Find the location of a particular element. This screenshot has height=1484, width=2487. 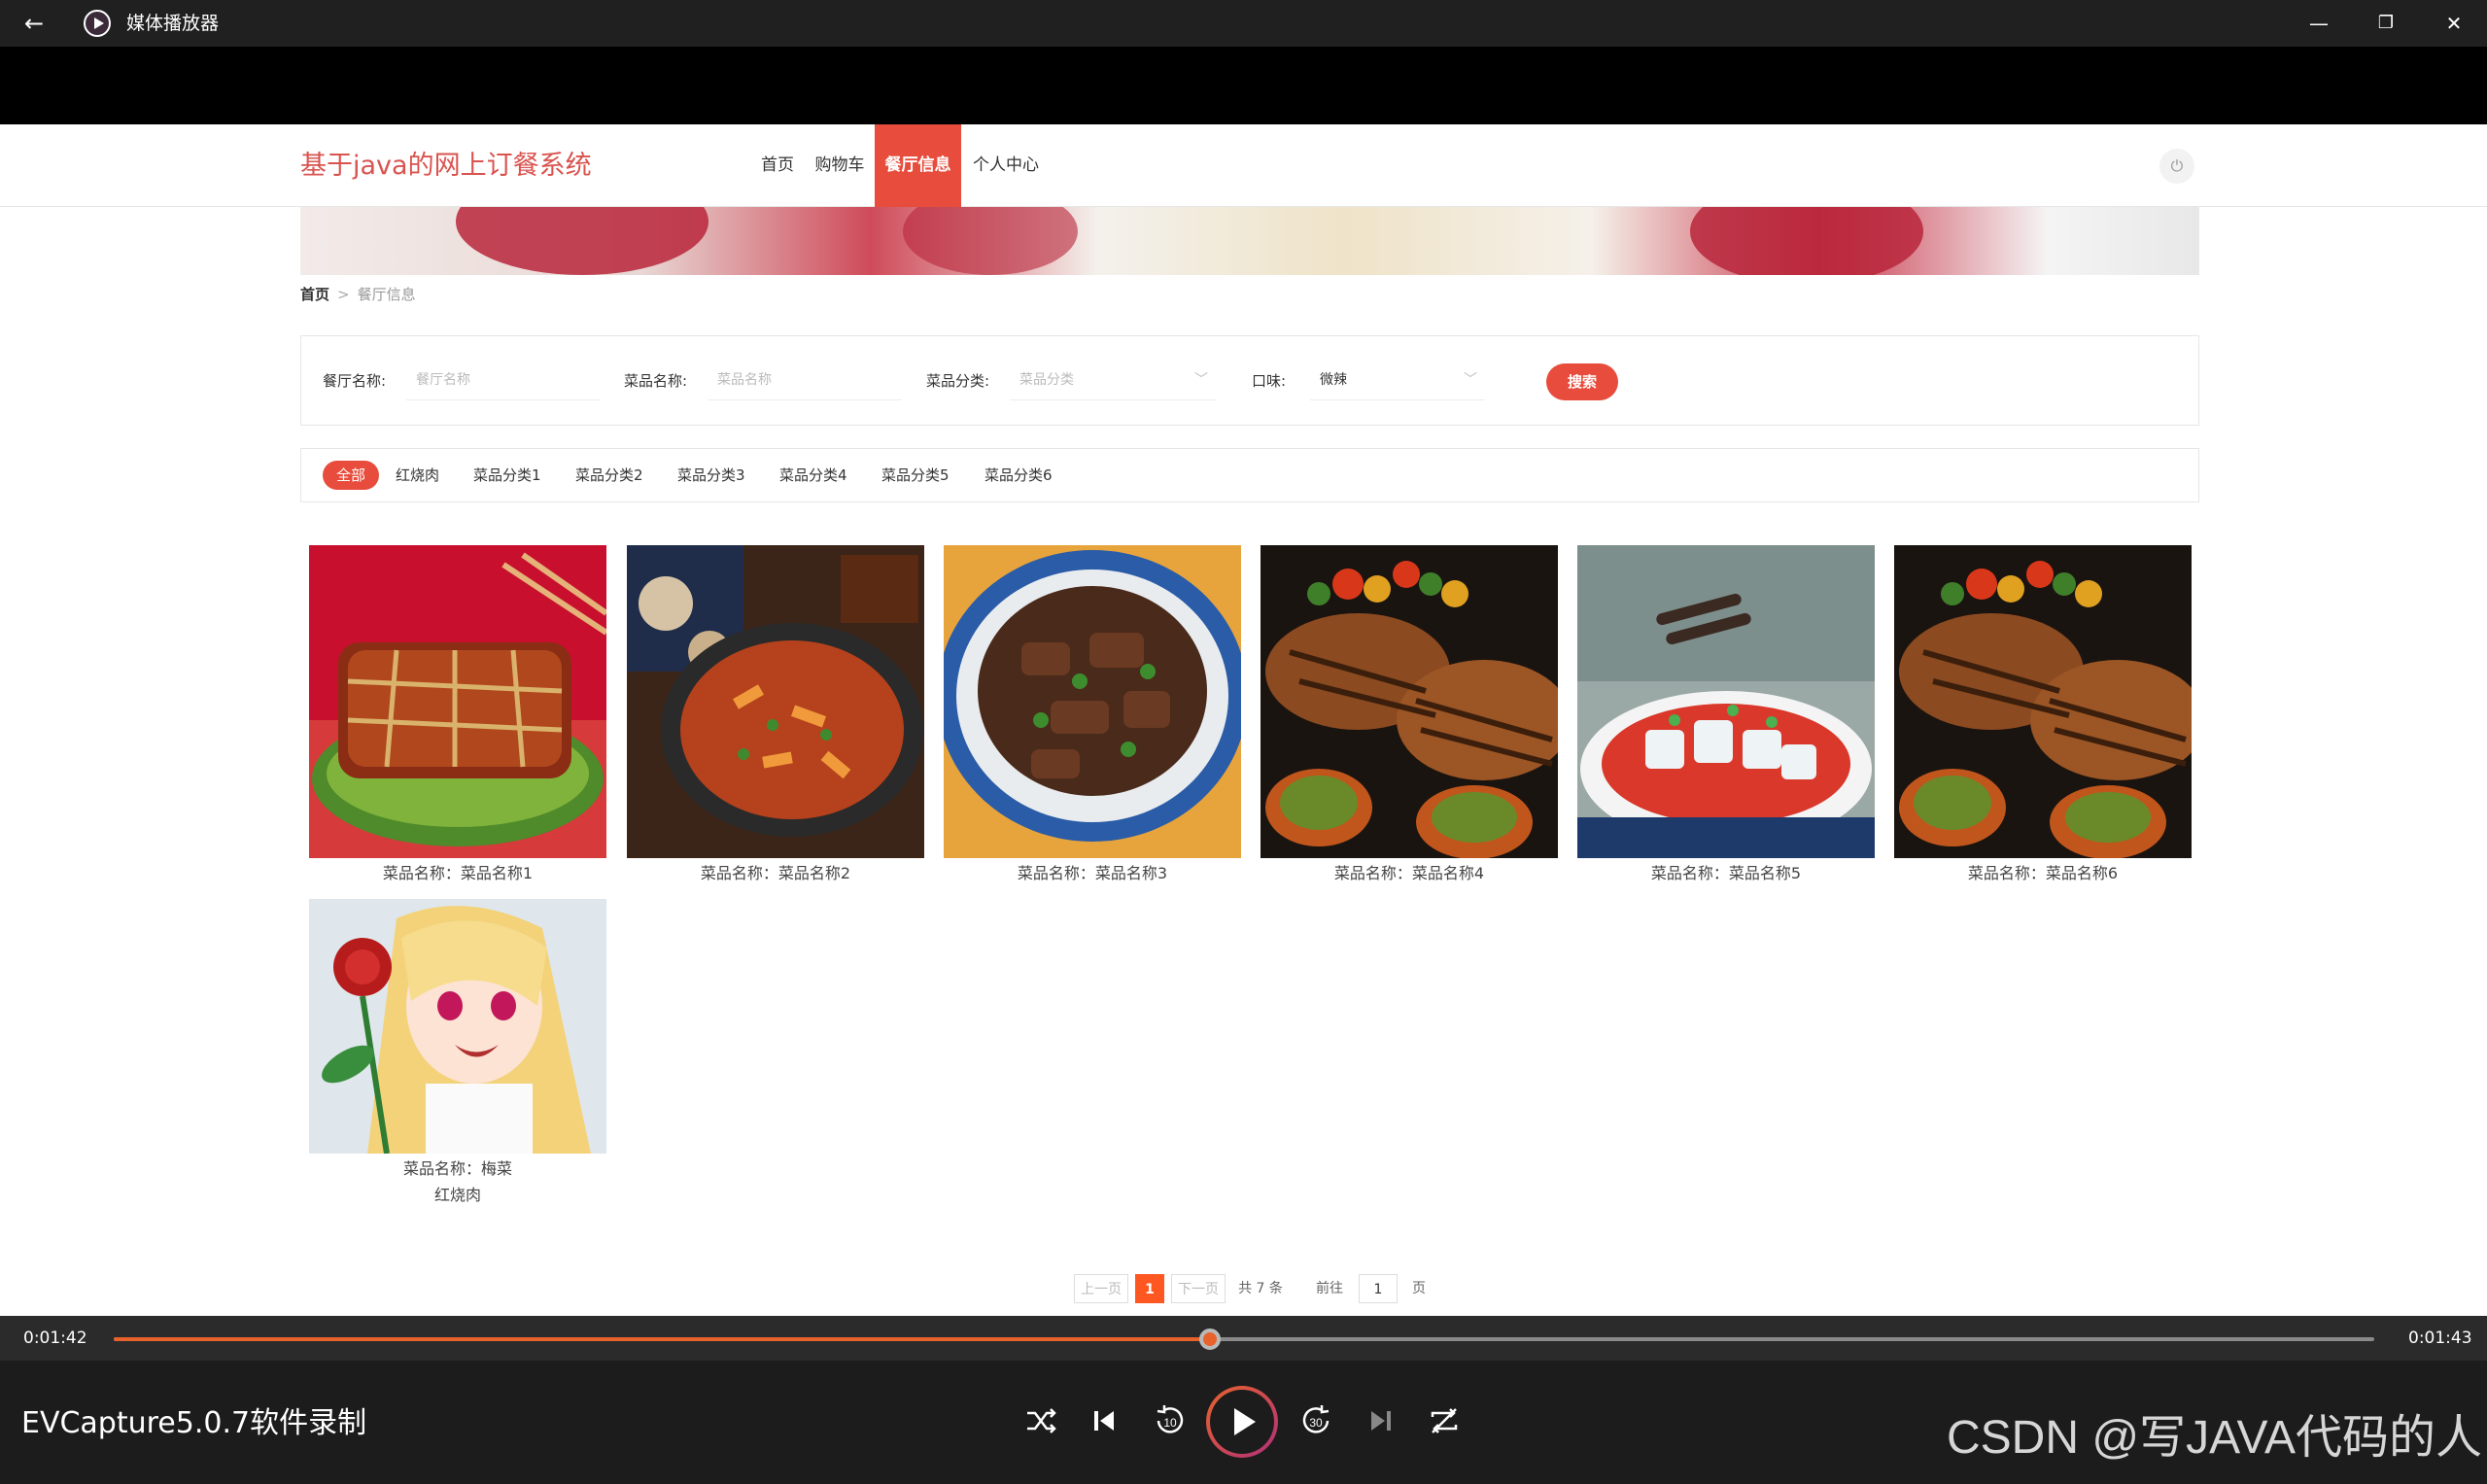

site-title: 基于java的网上订餐系统 is located at coordinates (446, 166).